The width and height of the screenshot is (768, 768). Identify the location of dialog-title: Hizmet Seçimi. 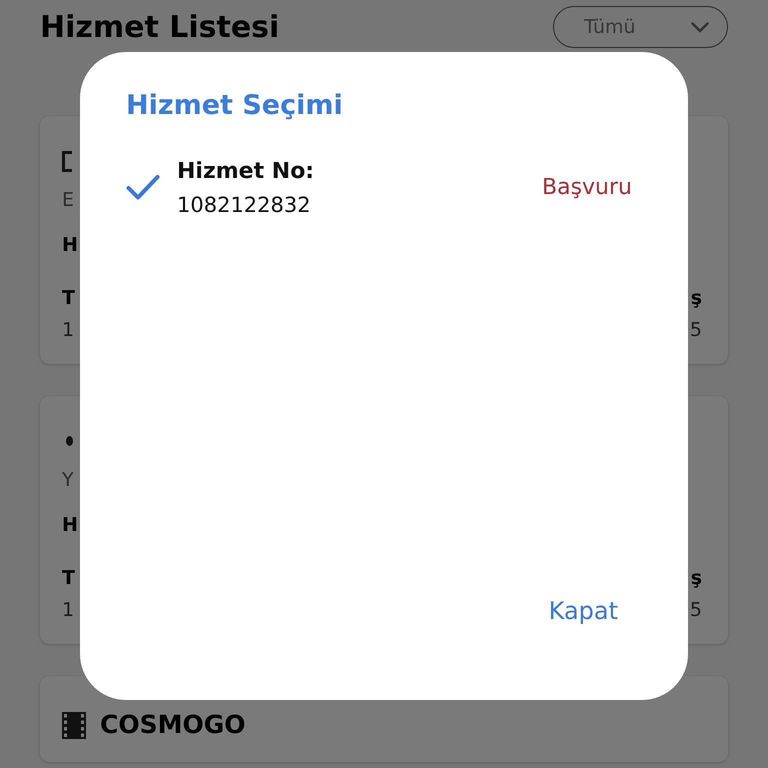
(234, 106).